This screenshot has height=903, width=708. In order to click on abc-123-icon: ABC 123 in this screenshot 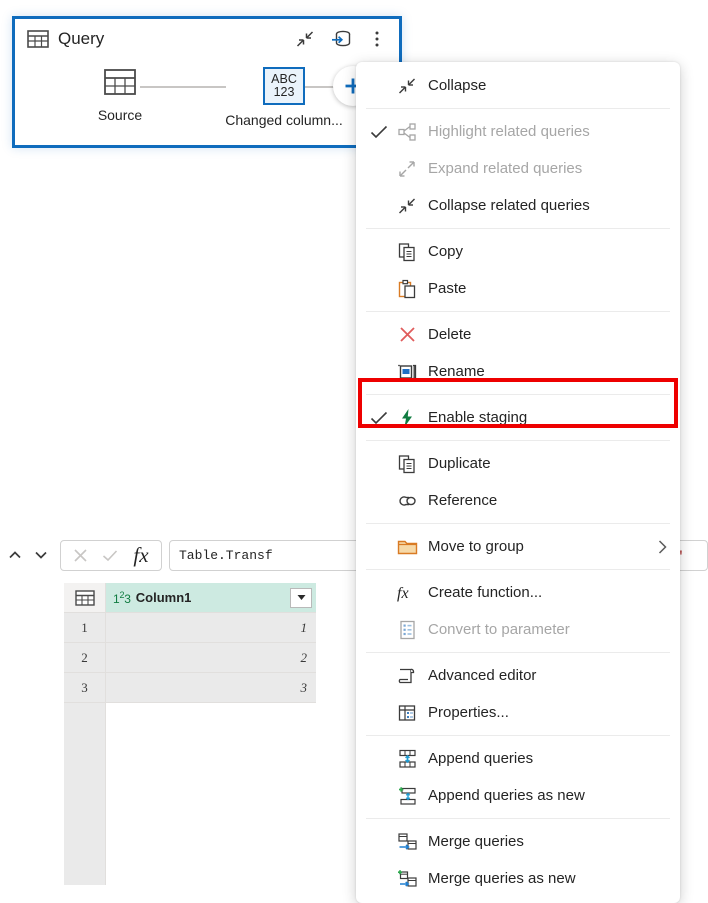, I will do `click(284, 86)`.